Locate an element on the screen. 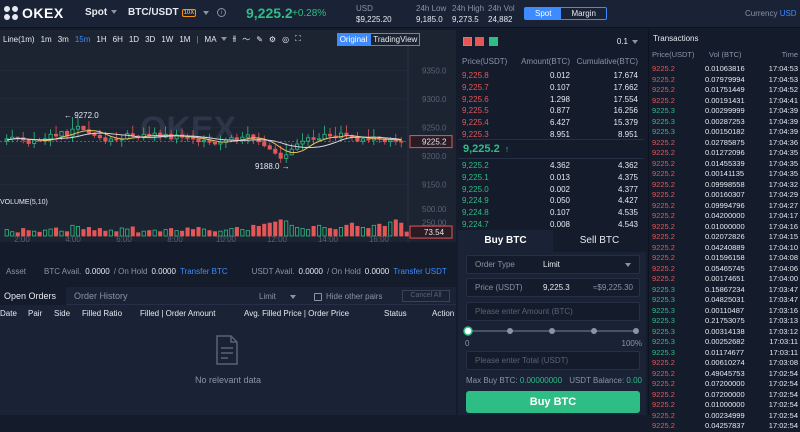 Image resolution: width=800 pixels, height=432 pixels. trade-volume: 0.02072826 is located at coordinates (725, 236).